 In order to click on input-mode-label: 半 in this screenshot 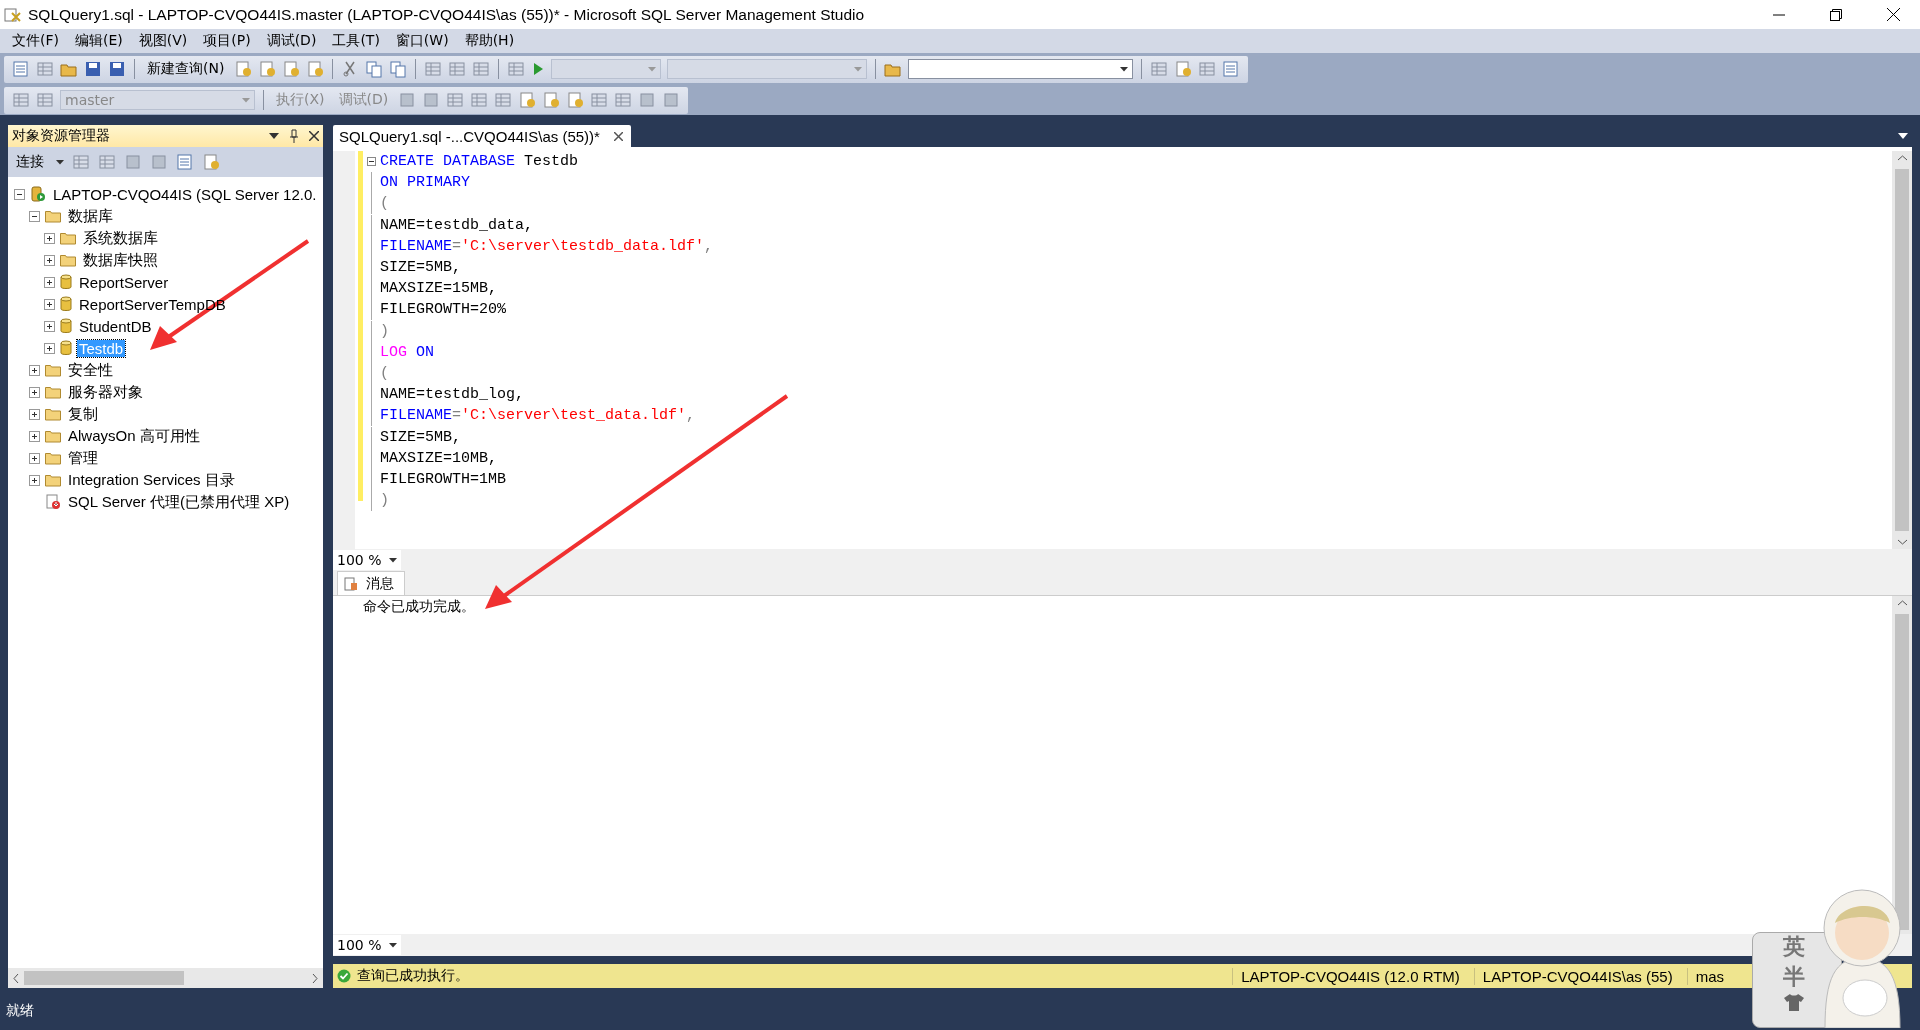, I will do `click(1794, 977)`.